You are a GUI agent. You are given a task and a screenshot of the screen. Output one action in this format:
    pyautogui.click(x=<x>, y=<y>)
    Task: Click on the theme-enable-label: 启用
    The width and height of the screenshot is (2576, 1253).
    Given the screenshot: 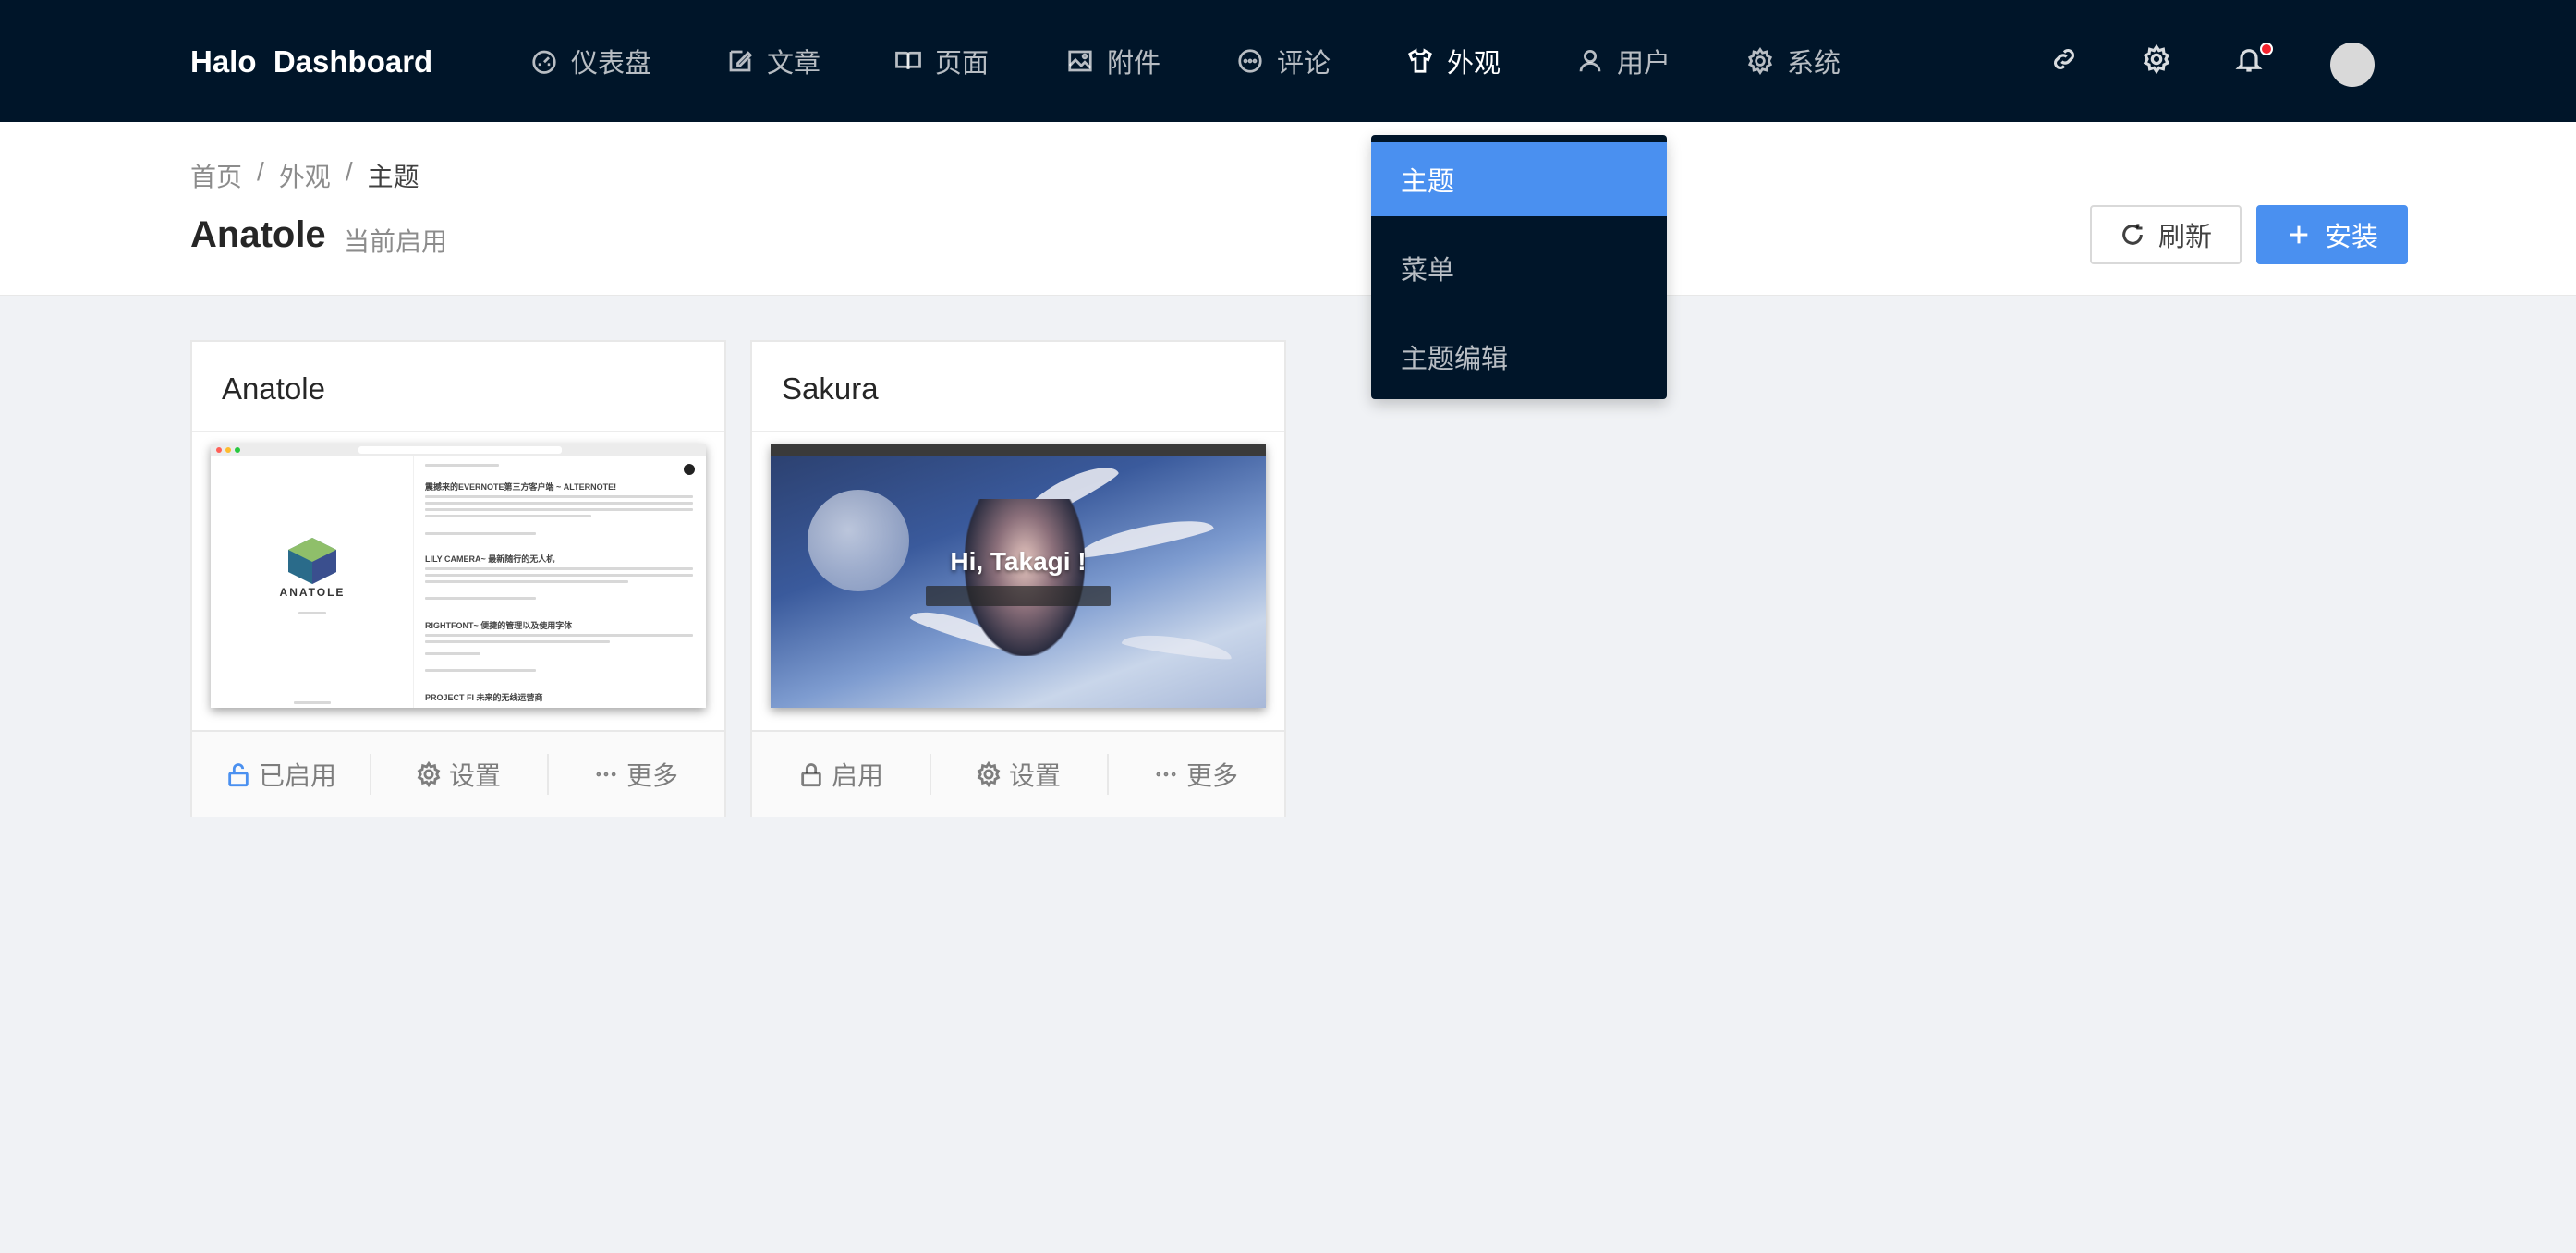 What is the action you would take?
    pyautogui.click(x=857, y=776)
    